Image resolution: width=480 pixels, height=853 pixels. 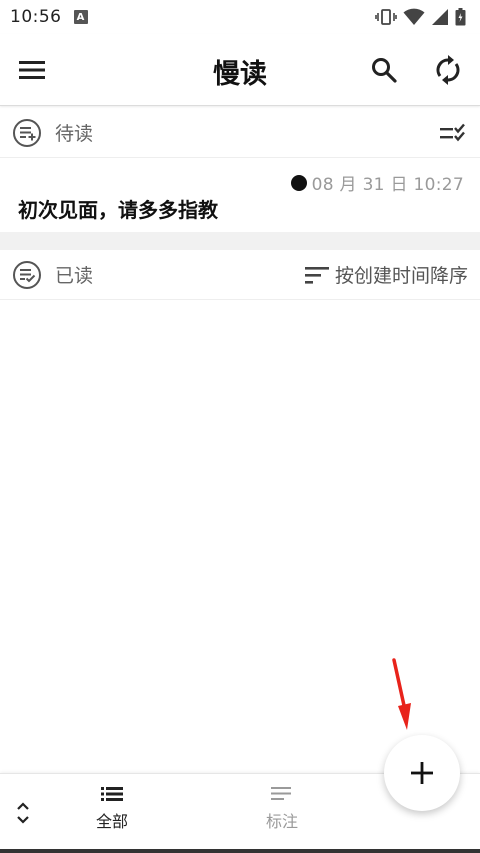 I want to click on tab-all: 全部, so click(x=112, y=814).